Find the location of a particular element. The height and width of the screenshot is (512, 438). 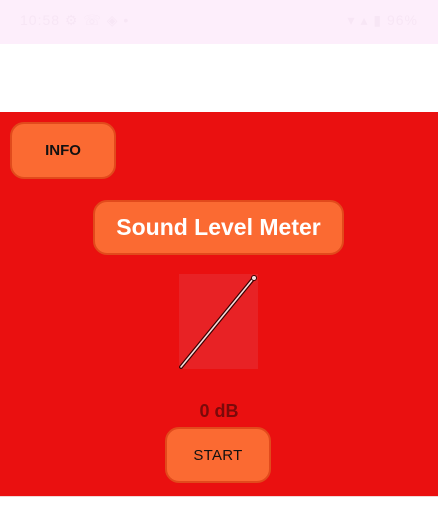

start-button-label: START is located at coordinates (218, 455).